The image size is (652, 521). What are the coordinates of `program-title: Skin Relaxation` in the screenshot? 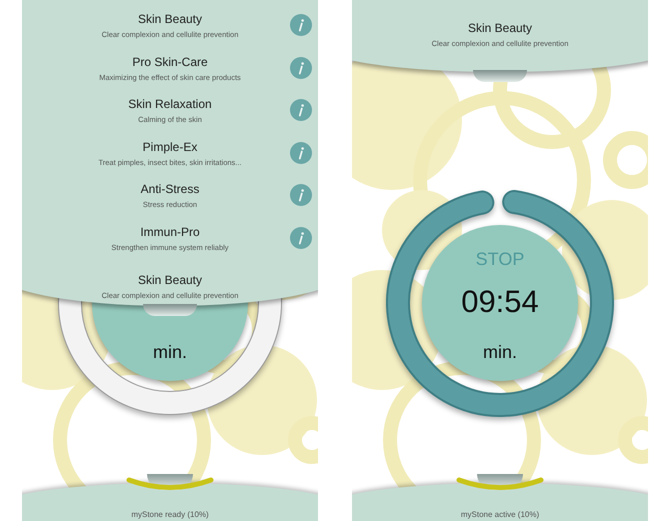 It's located at (170, 104).